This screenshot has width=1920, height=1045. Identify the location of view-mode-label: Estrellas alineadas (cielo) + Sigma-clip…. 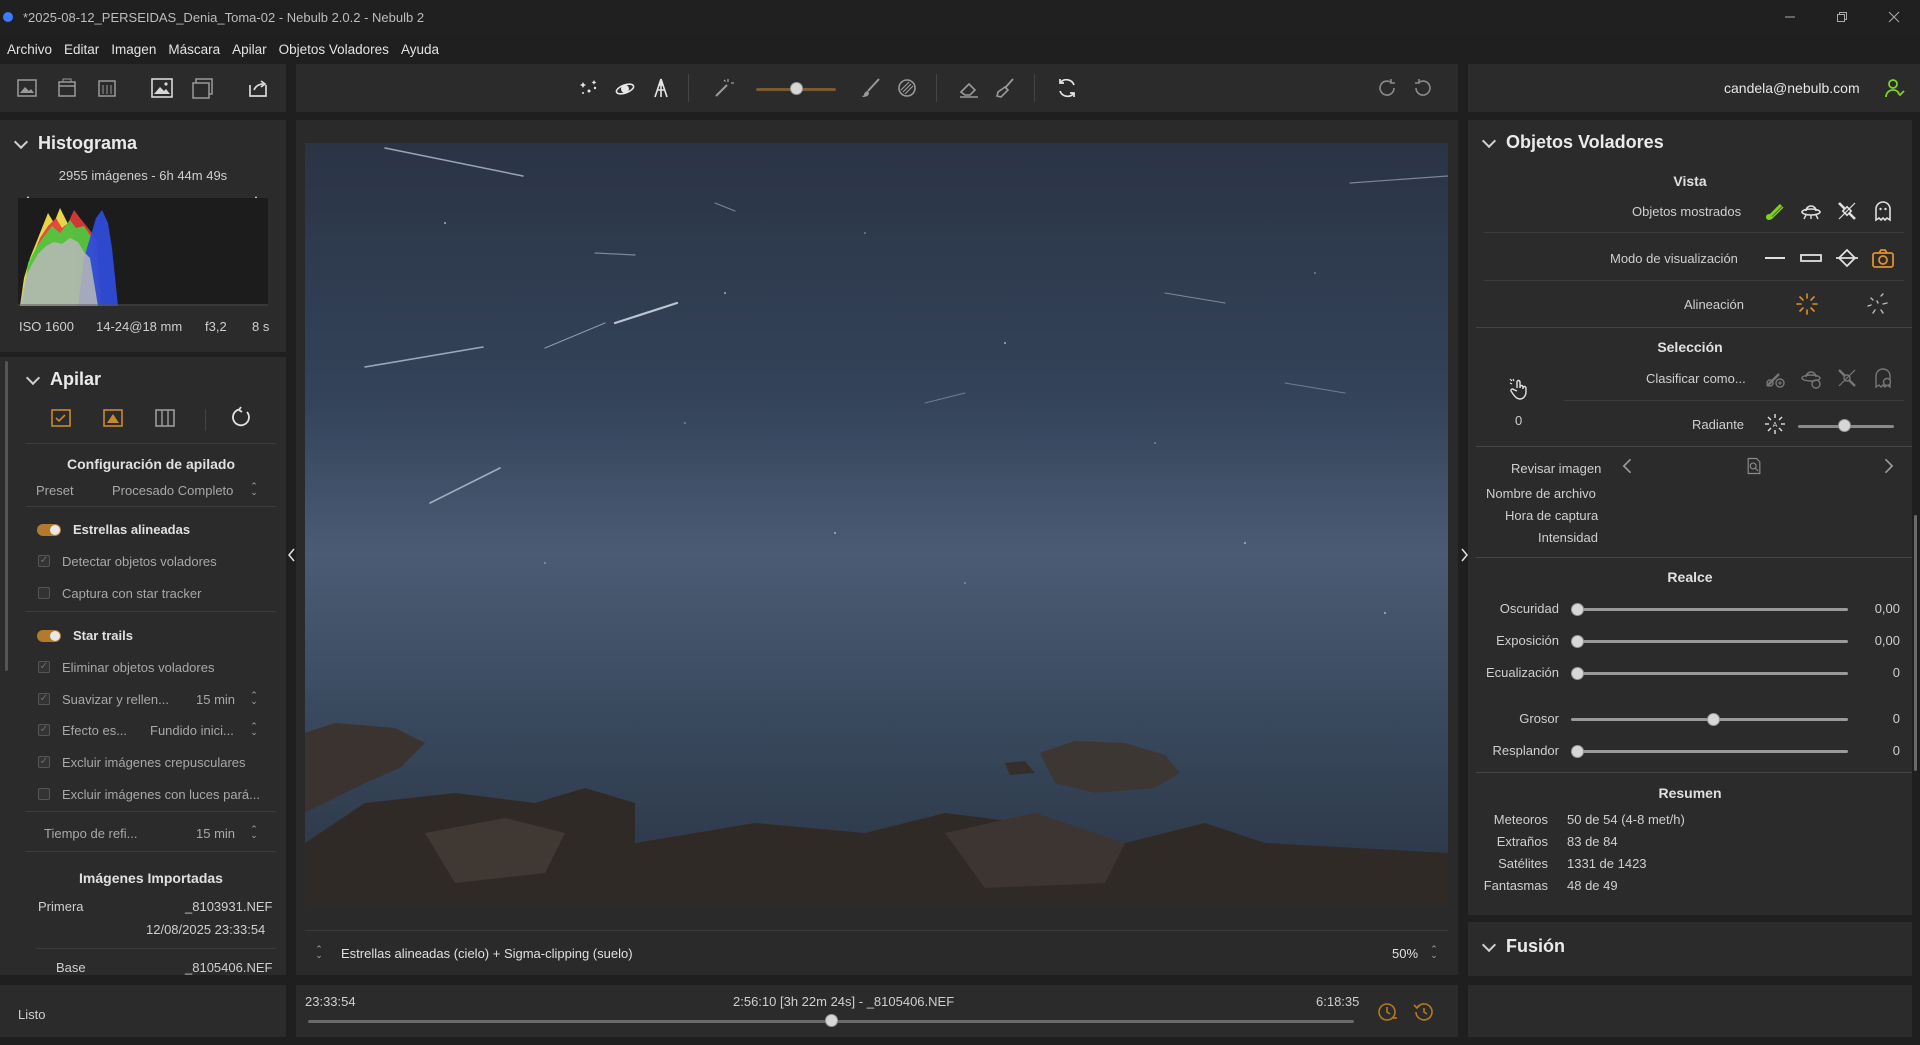
(487, 953).